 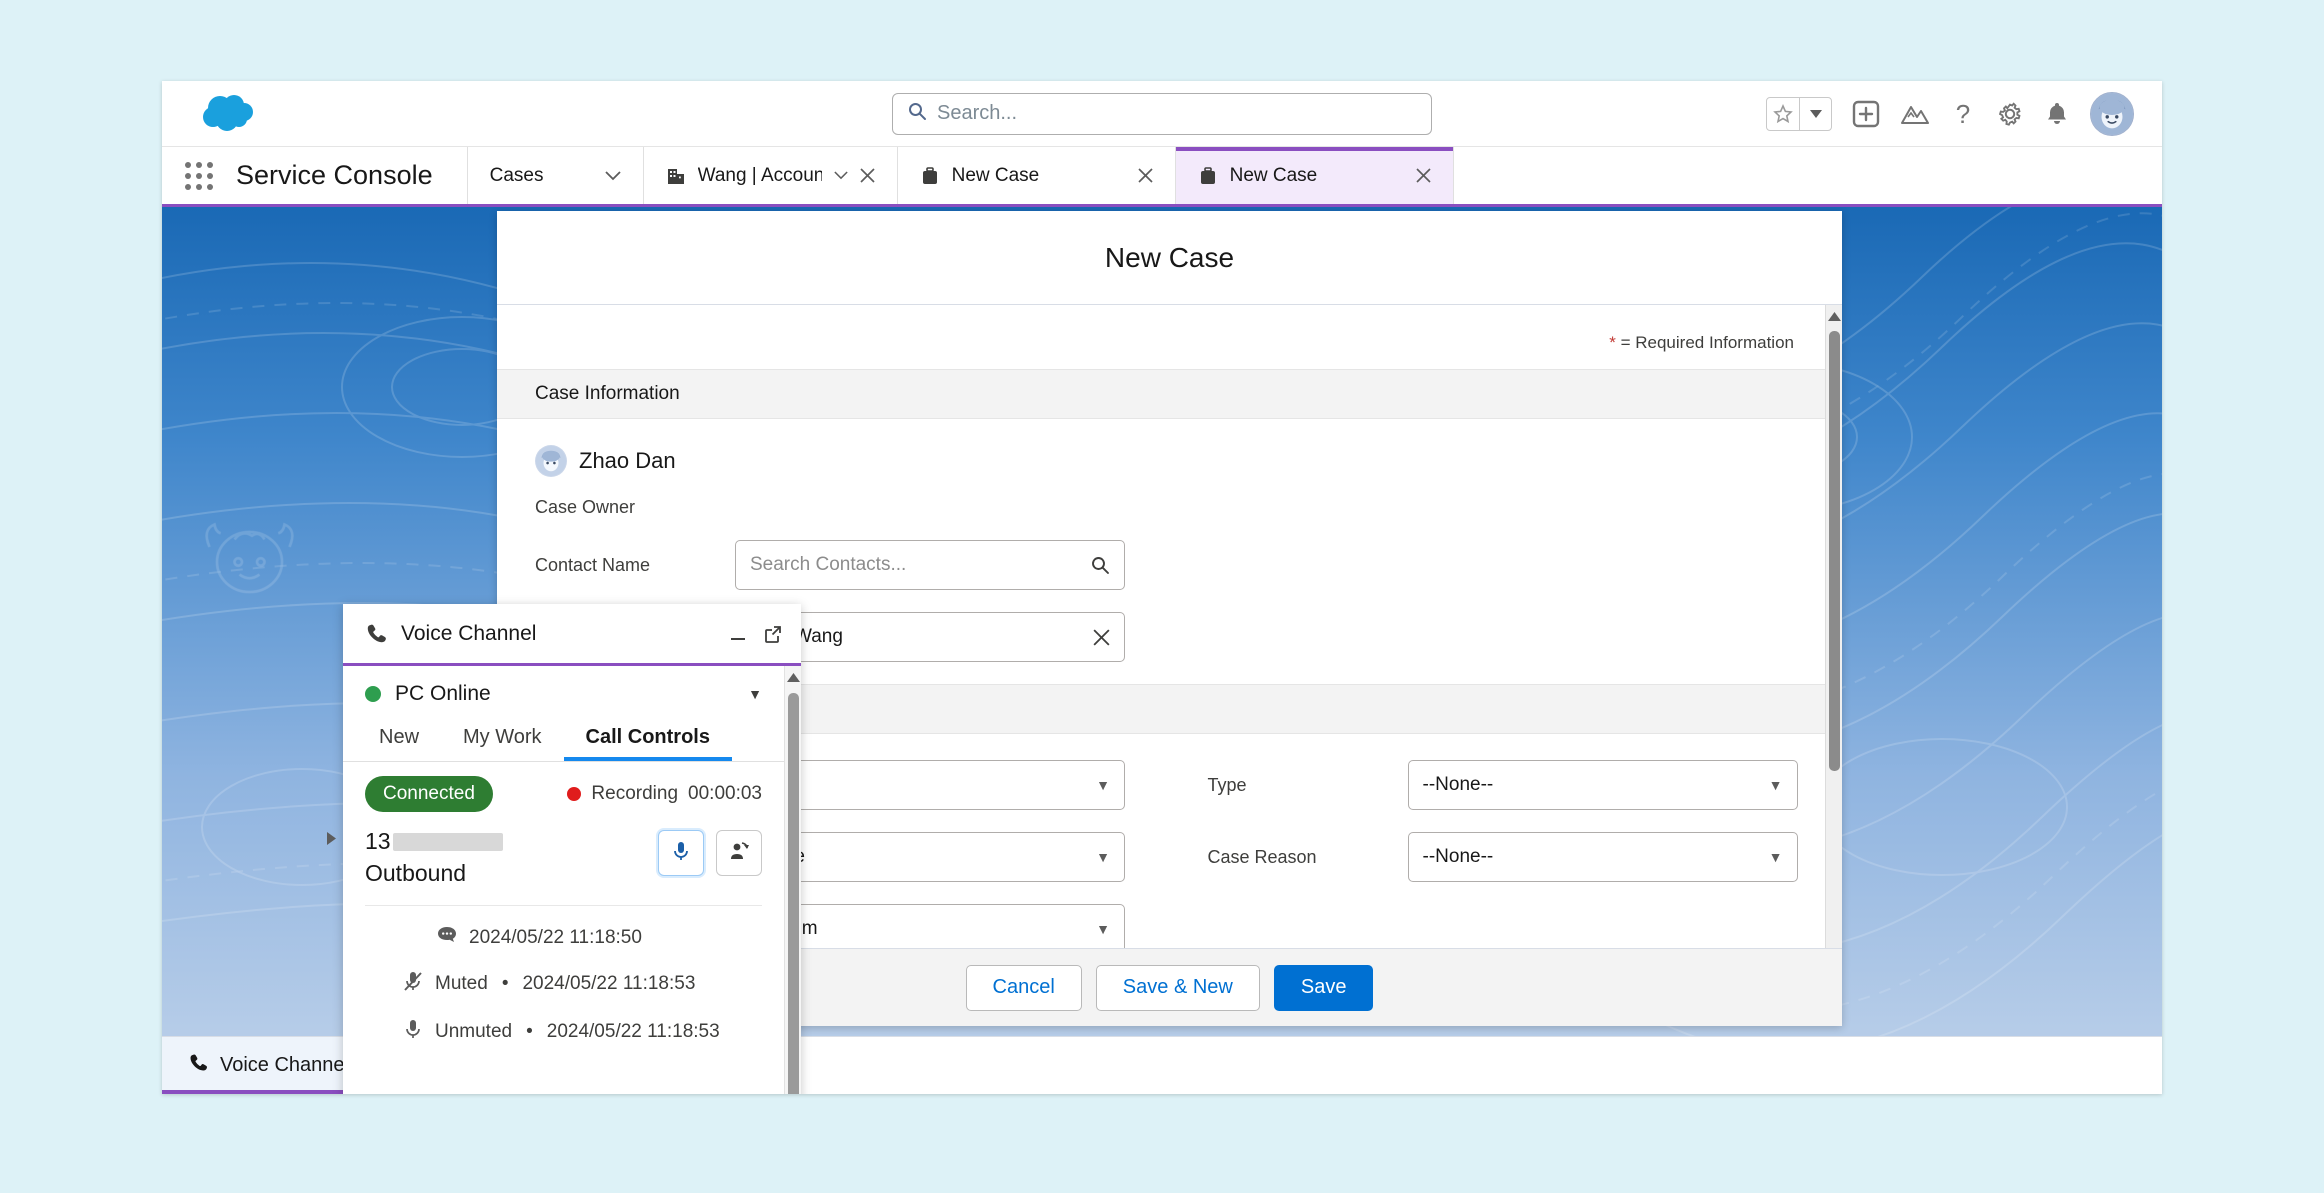 What do you see at coordinates (443, 693) in the screenshot?
I see `presence-status-label: PC Online` at bounding box center [443, 693].